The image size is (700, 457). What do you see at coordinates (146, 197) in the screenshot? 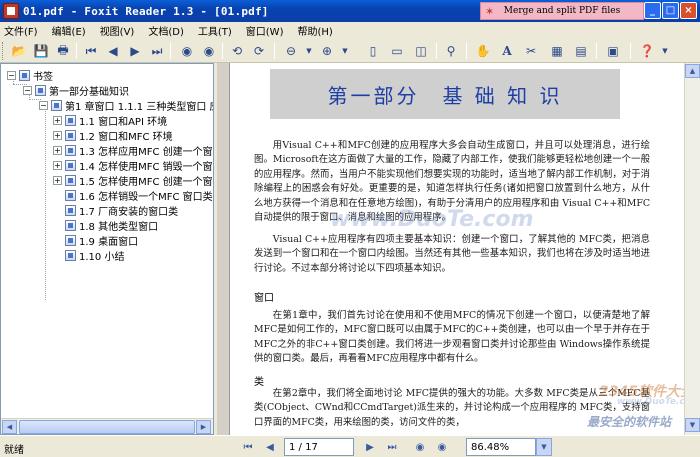
I see `bookmark-label: 1.6 怎样销毁一个MFC 窗口类` at bounding box center [146, 197].